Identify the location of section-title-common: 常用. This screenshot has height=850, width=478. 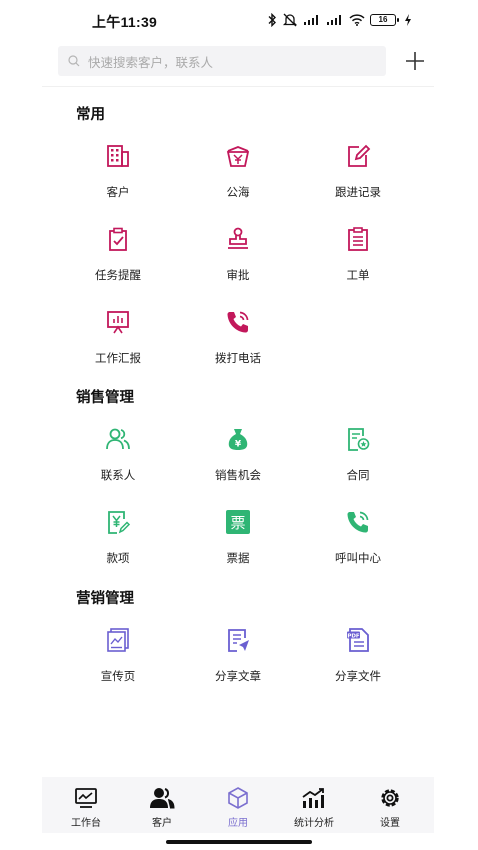
(90, 115).